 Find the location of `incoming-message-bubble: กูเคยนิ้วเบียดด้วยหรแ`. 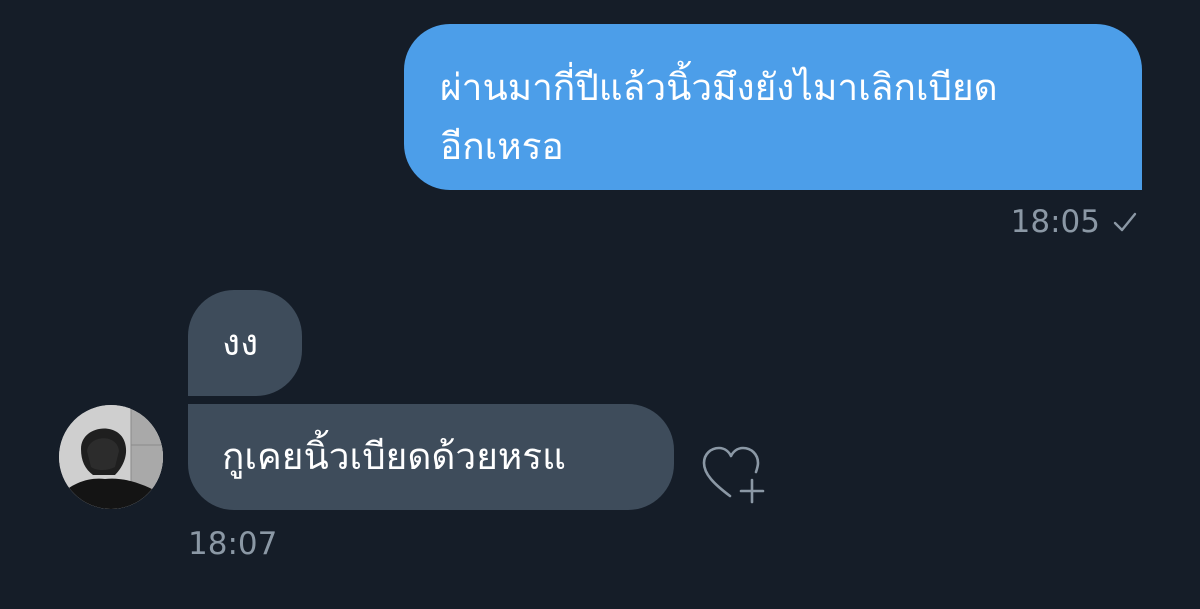

incoming-message-bubble: กูเคยนิ้วเบียดด้วยหรแ is located at coordinates (431, 457).